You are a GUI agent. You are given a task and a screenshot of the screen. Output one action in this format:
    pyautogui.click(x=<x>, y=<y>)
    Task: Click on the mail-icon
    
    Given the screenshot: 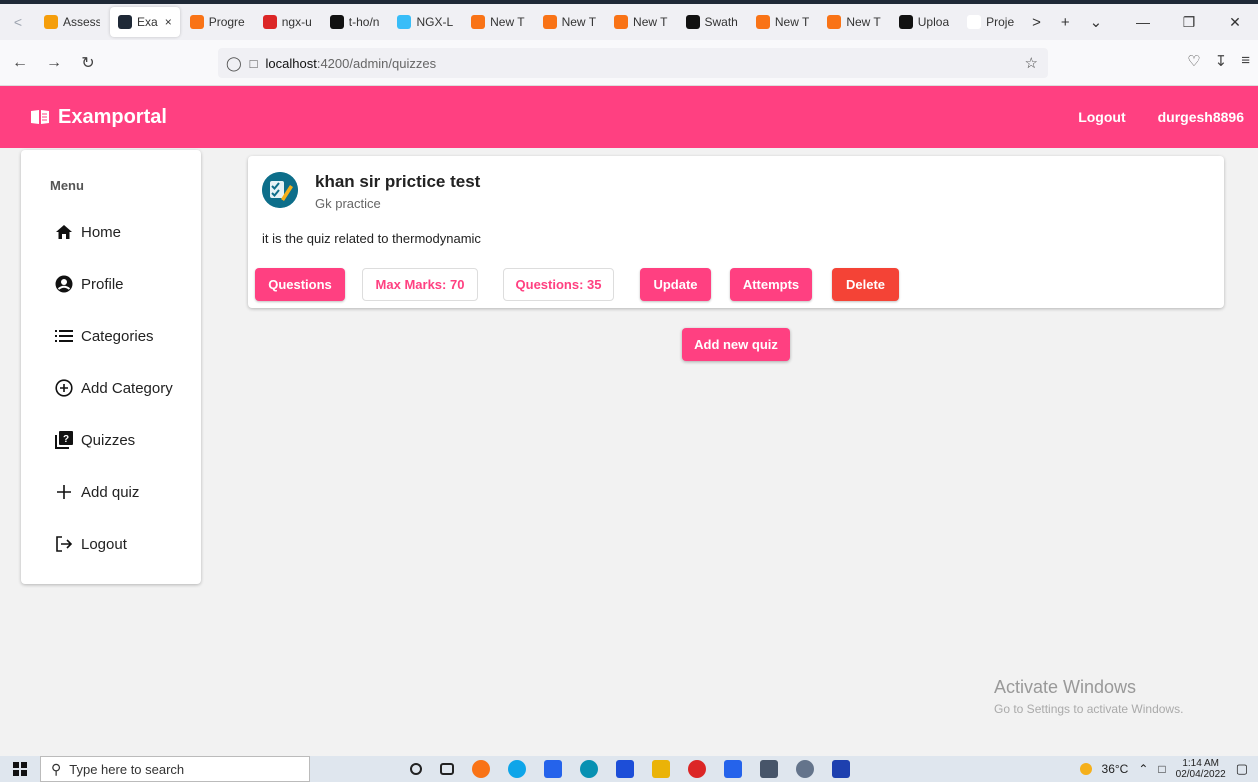 What is the action you would take?
    pyautogui.click(x=625, y=769)
    